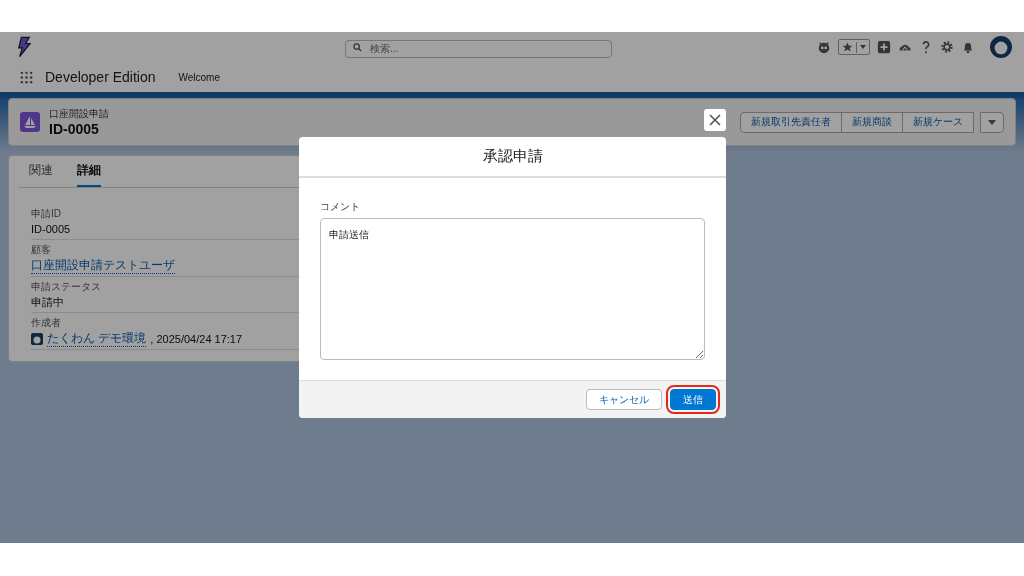 The image size is (1024, 576). I want to click on comment-label: コメント, so click(340, 207).